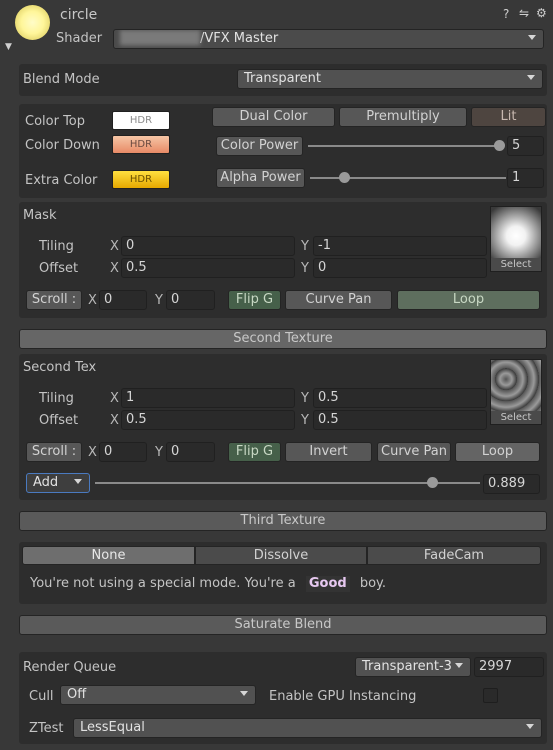 This screenshot has width=553, height=750. I want to click on sliders-icon: ⇋, so click(524, 13).